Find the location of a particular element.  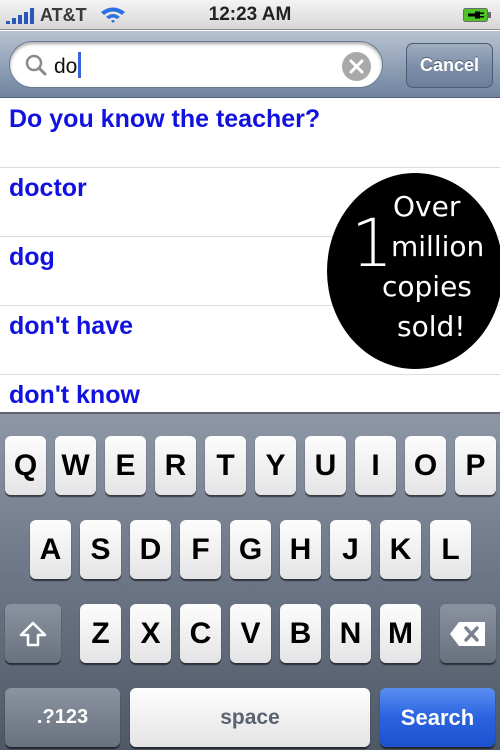

promo-text-line: sold! is located at coordinates (431, 326).